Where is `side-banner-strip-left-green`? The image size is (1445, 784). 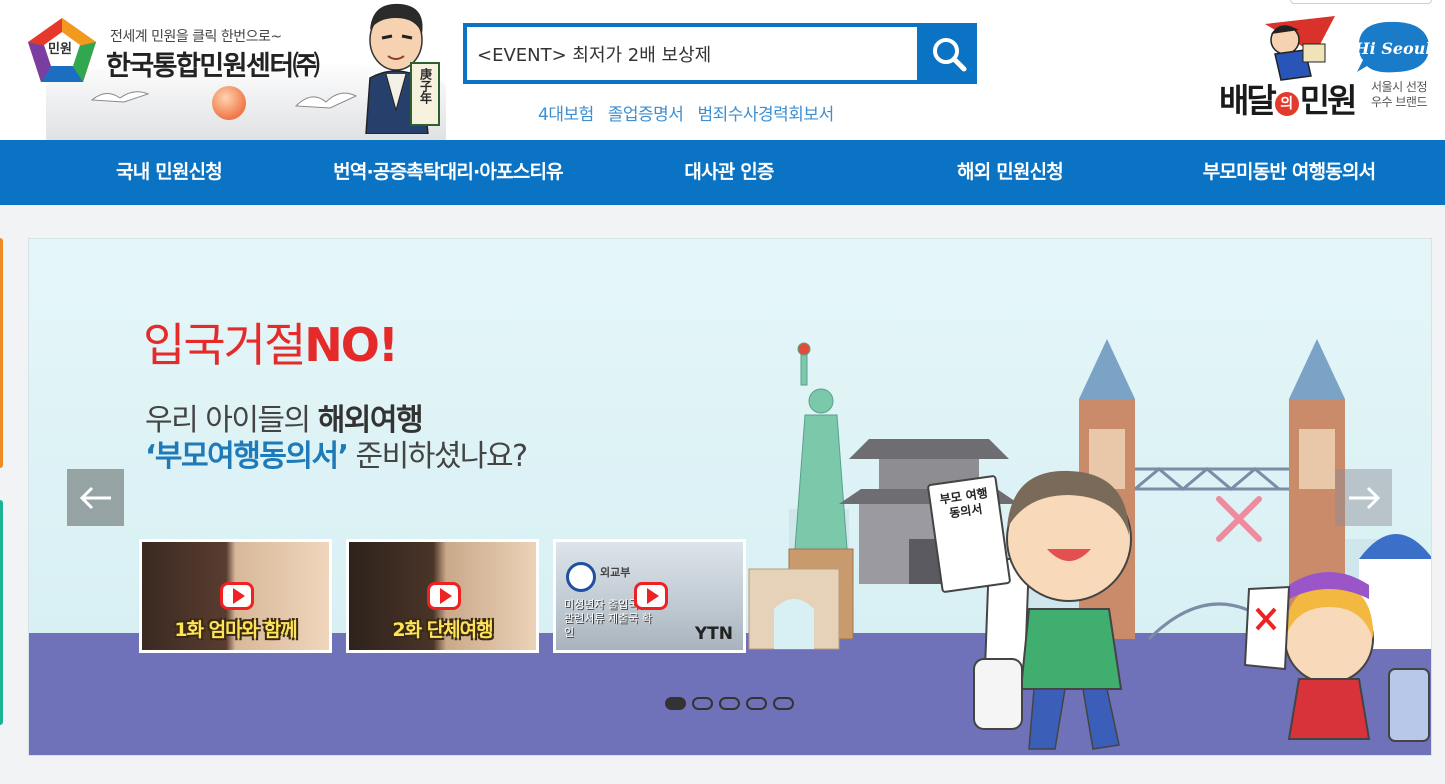 side-banner-strip-left-green is located at coordinates (1, 612).